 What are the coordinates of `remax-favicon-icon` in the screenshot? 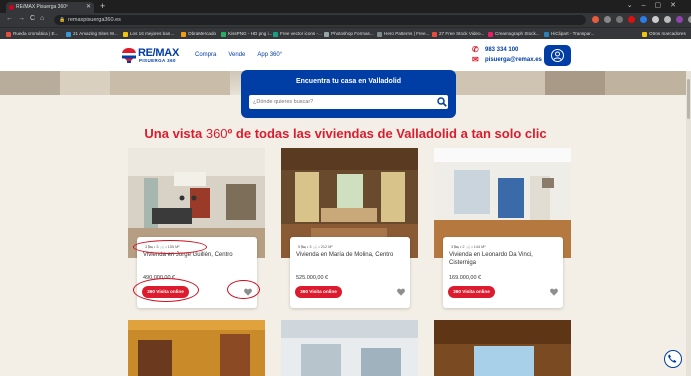 It's located at (11, 7).